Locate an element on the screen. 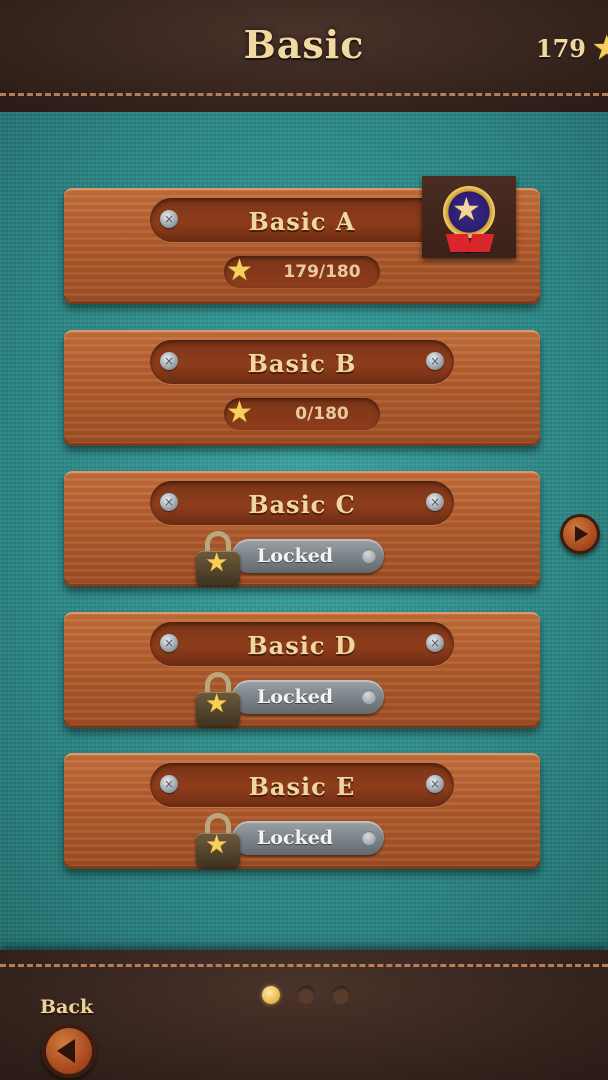 This screenshot has width=608, height=1080. level-name-bar: × Basic B × is located at coordinates (302, 362).